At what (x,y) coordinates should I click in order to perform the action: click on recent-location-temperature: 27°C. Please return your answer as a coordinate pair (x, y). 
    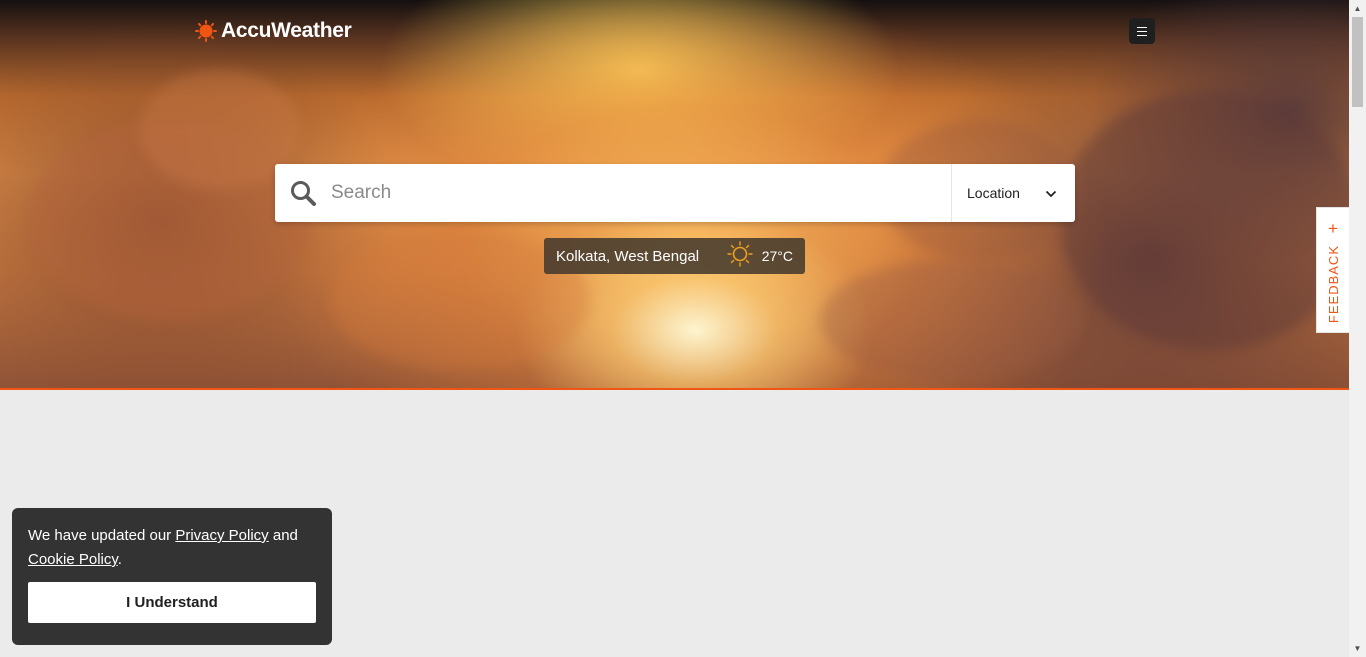
    Looking at the image, I should click on (777, 256).